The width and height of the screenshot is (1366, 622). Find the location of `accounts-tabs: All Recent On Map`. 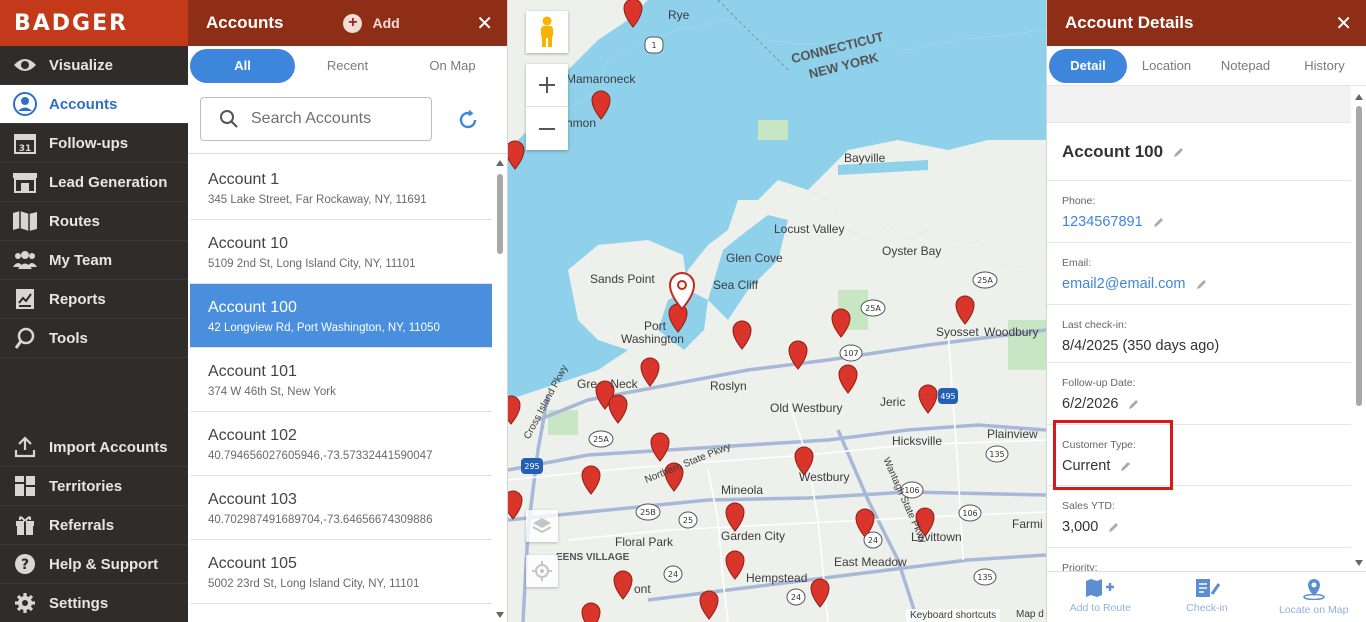

accounts-tabs: All Recent On Map is located at coordinates (347, 66).